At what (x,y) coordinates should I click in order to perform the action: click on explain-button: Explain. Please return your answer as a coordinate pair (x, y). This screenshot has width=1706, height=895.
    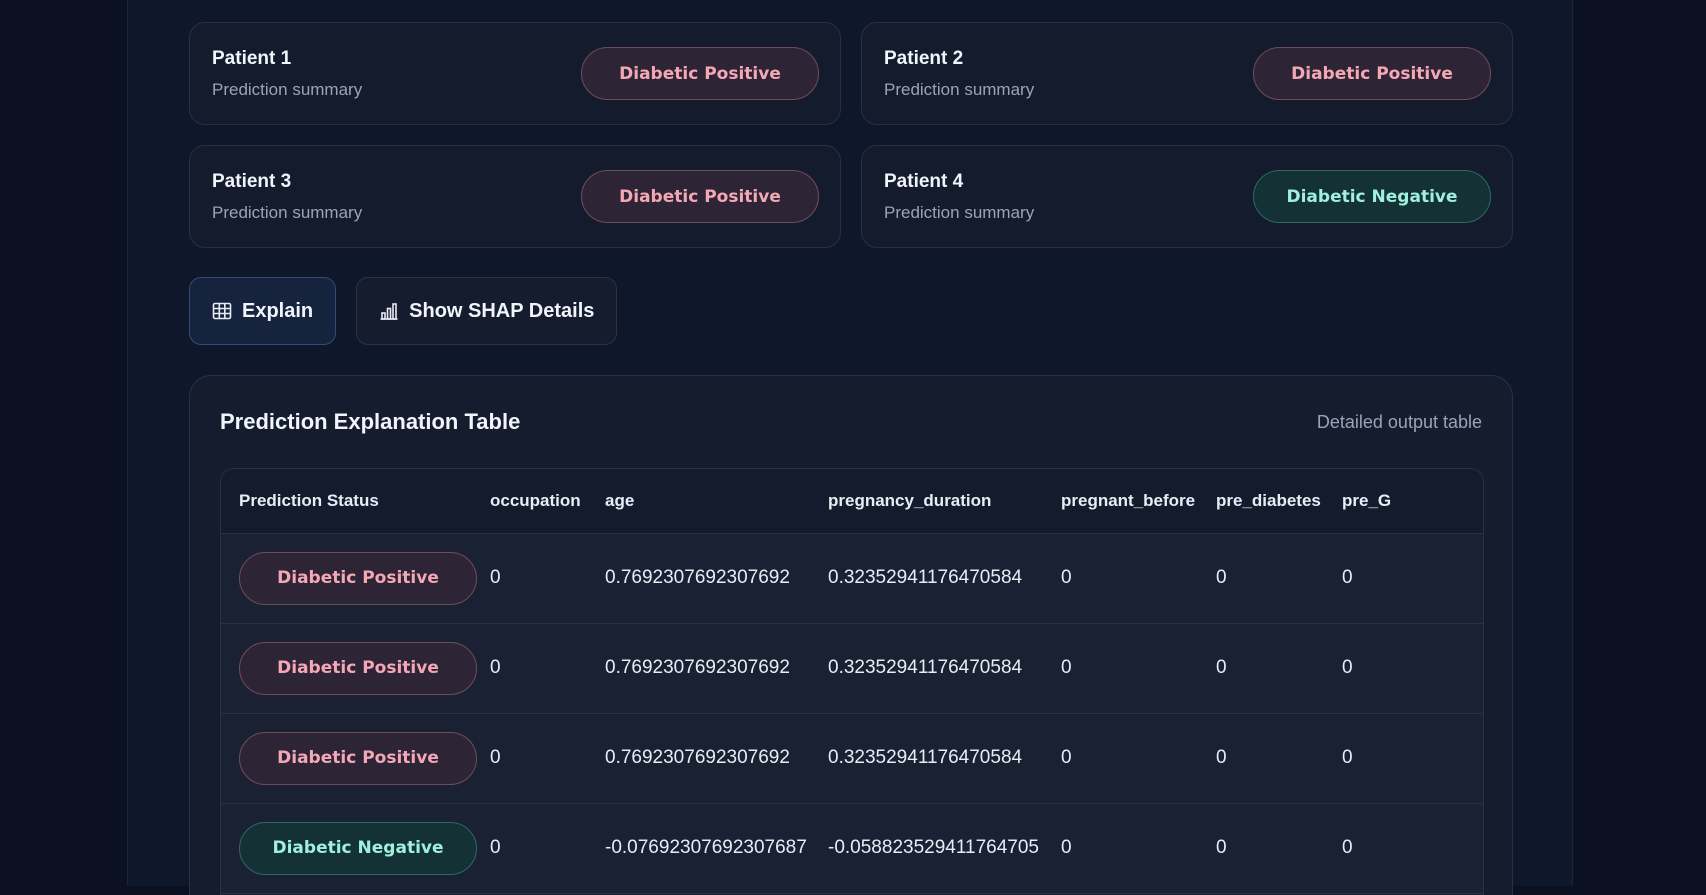
    Looking at the image, I should click on (263, 311).